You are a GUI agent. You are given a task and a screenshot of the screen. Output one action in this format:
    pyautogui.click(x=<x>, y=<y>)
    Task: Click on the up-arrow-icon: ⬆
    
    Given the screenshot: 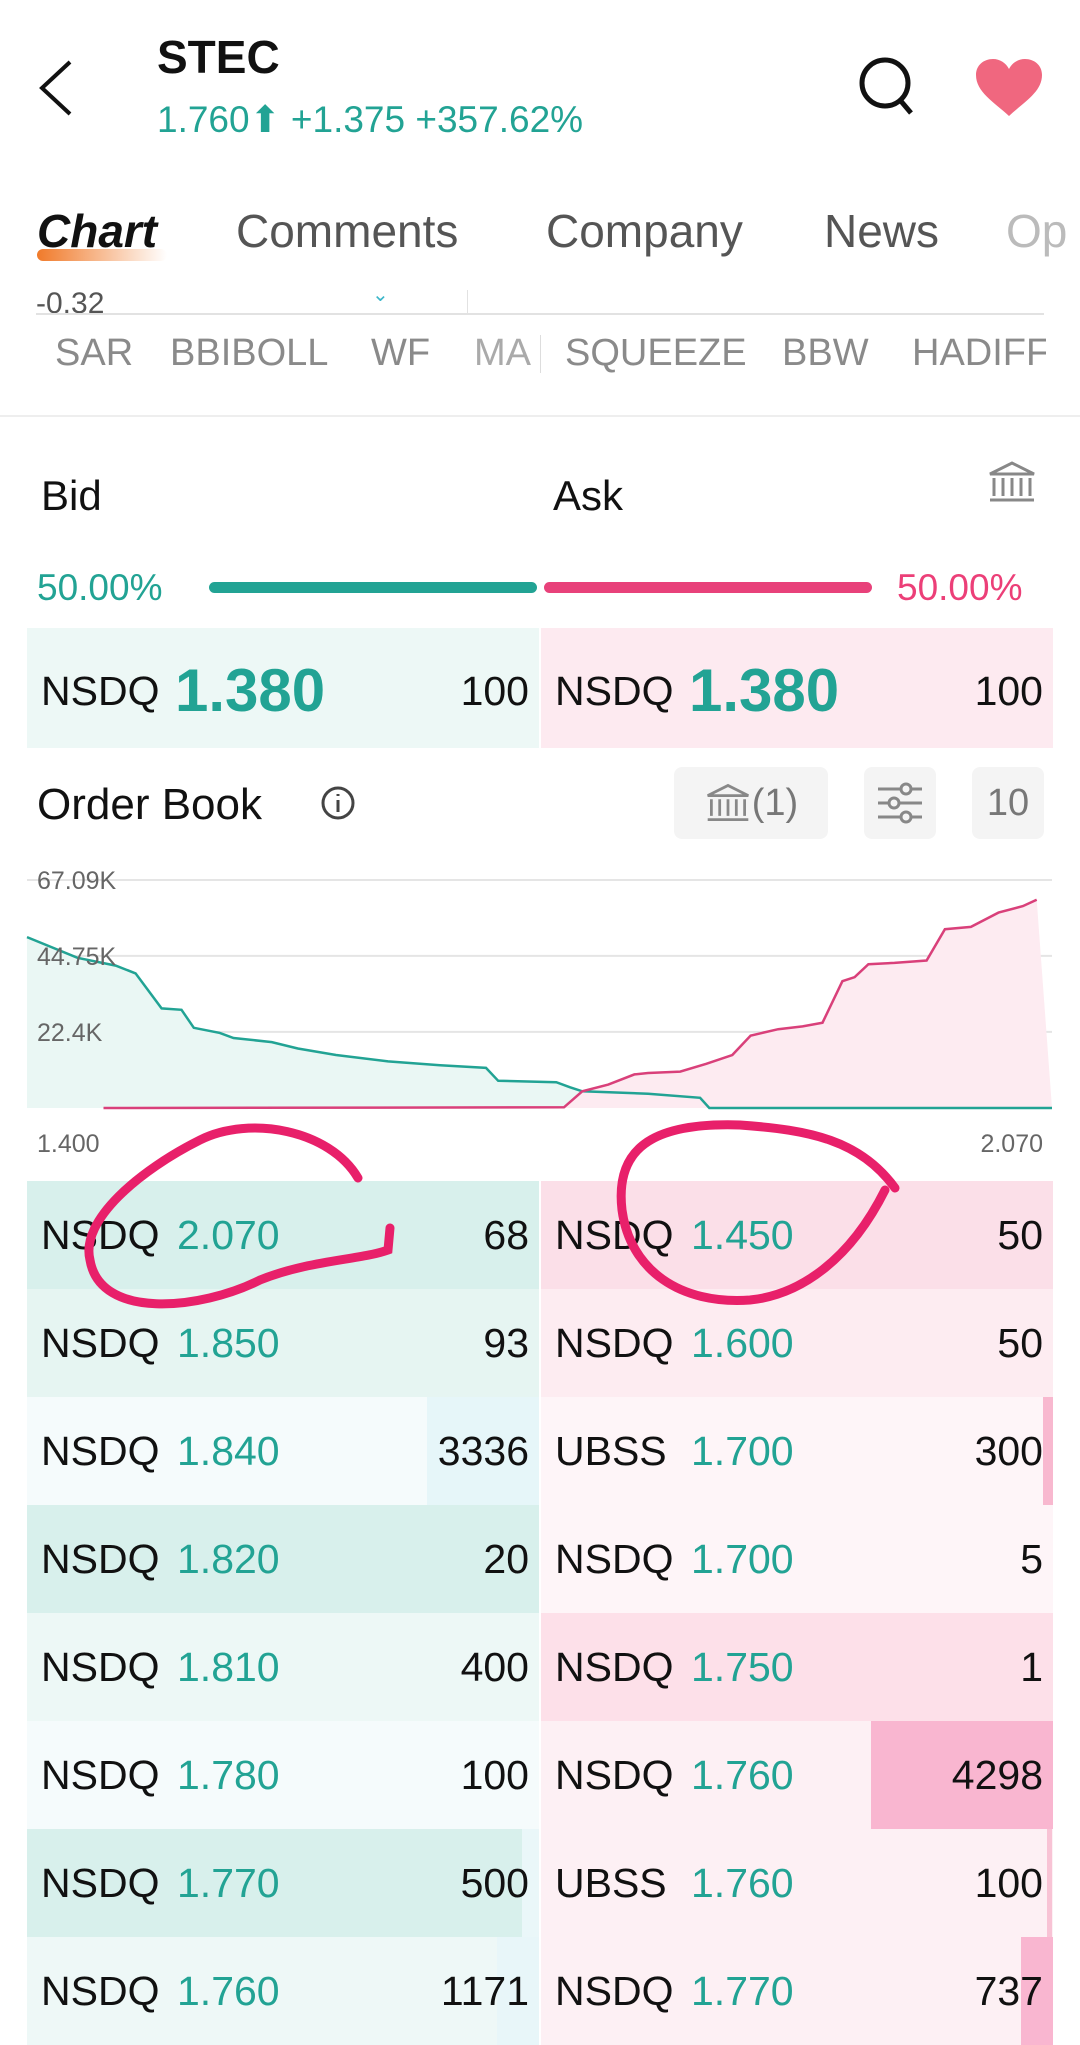 What is the action you would take?
    pyautogui.click(x=265, y=119)
    